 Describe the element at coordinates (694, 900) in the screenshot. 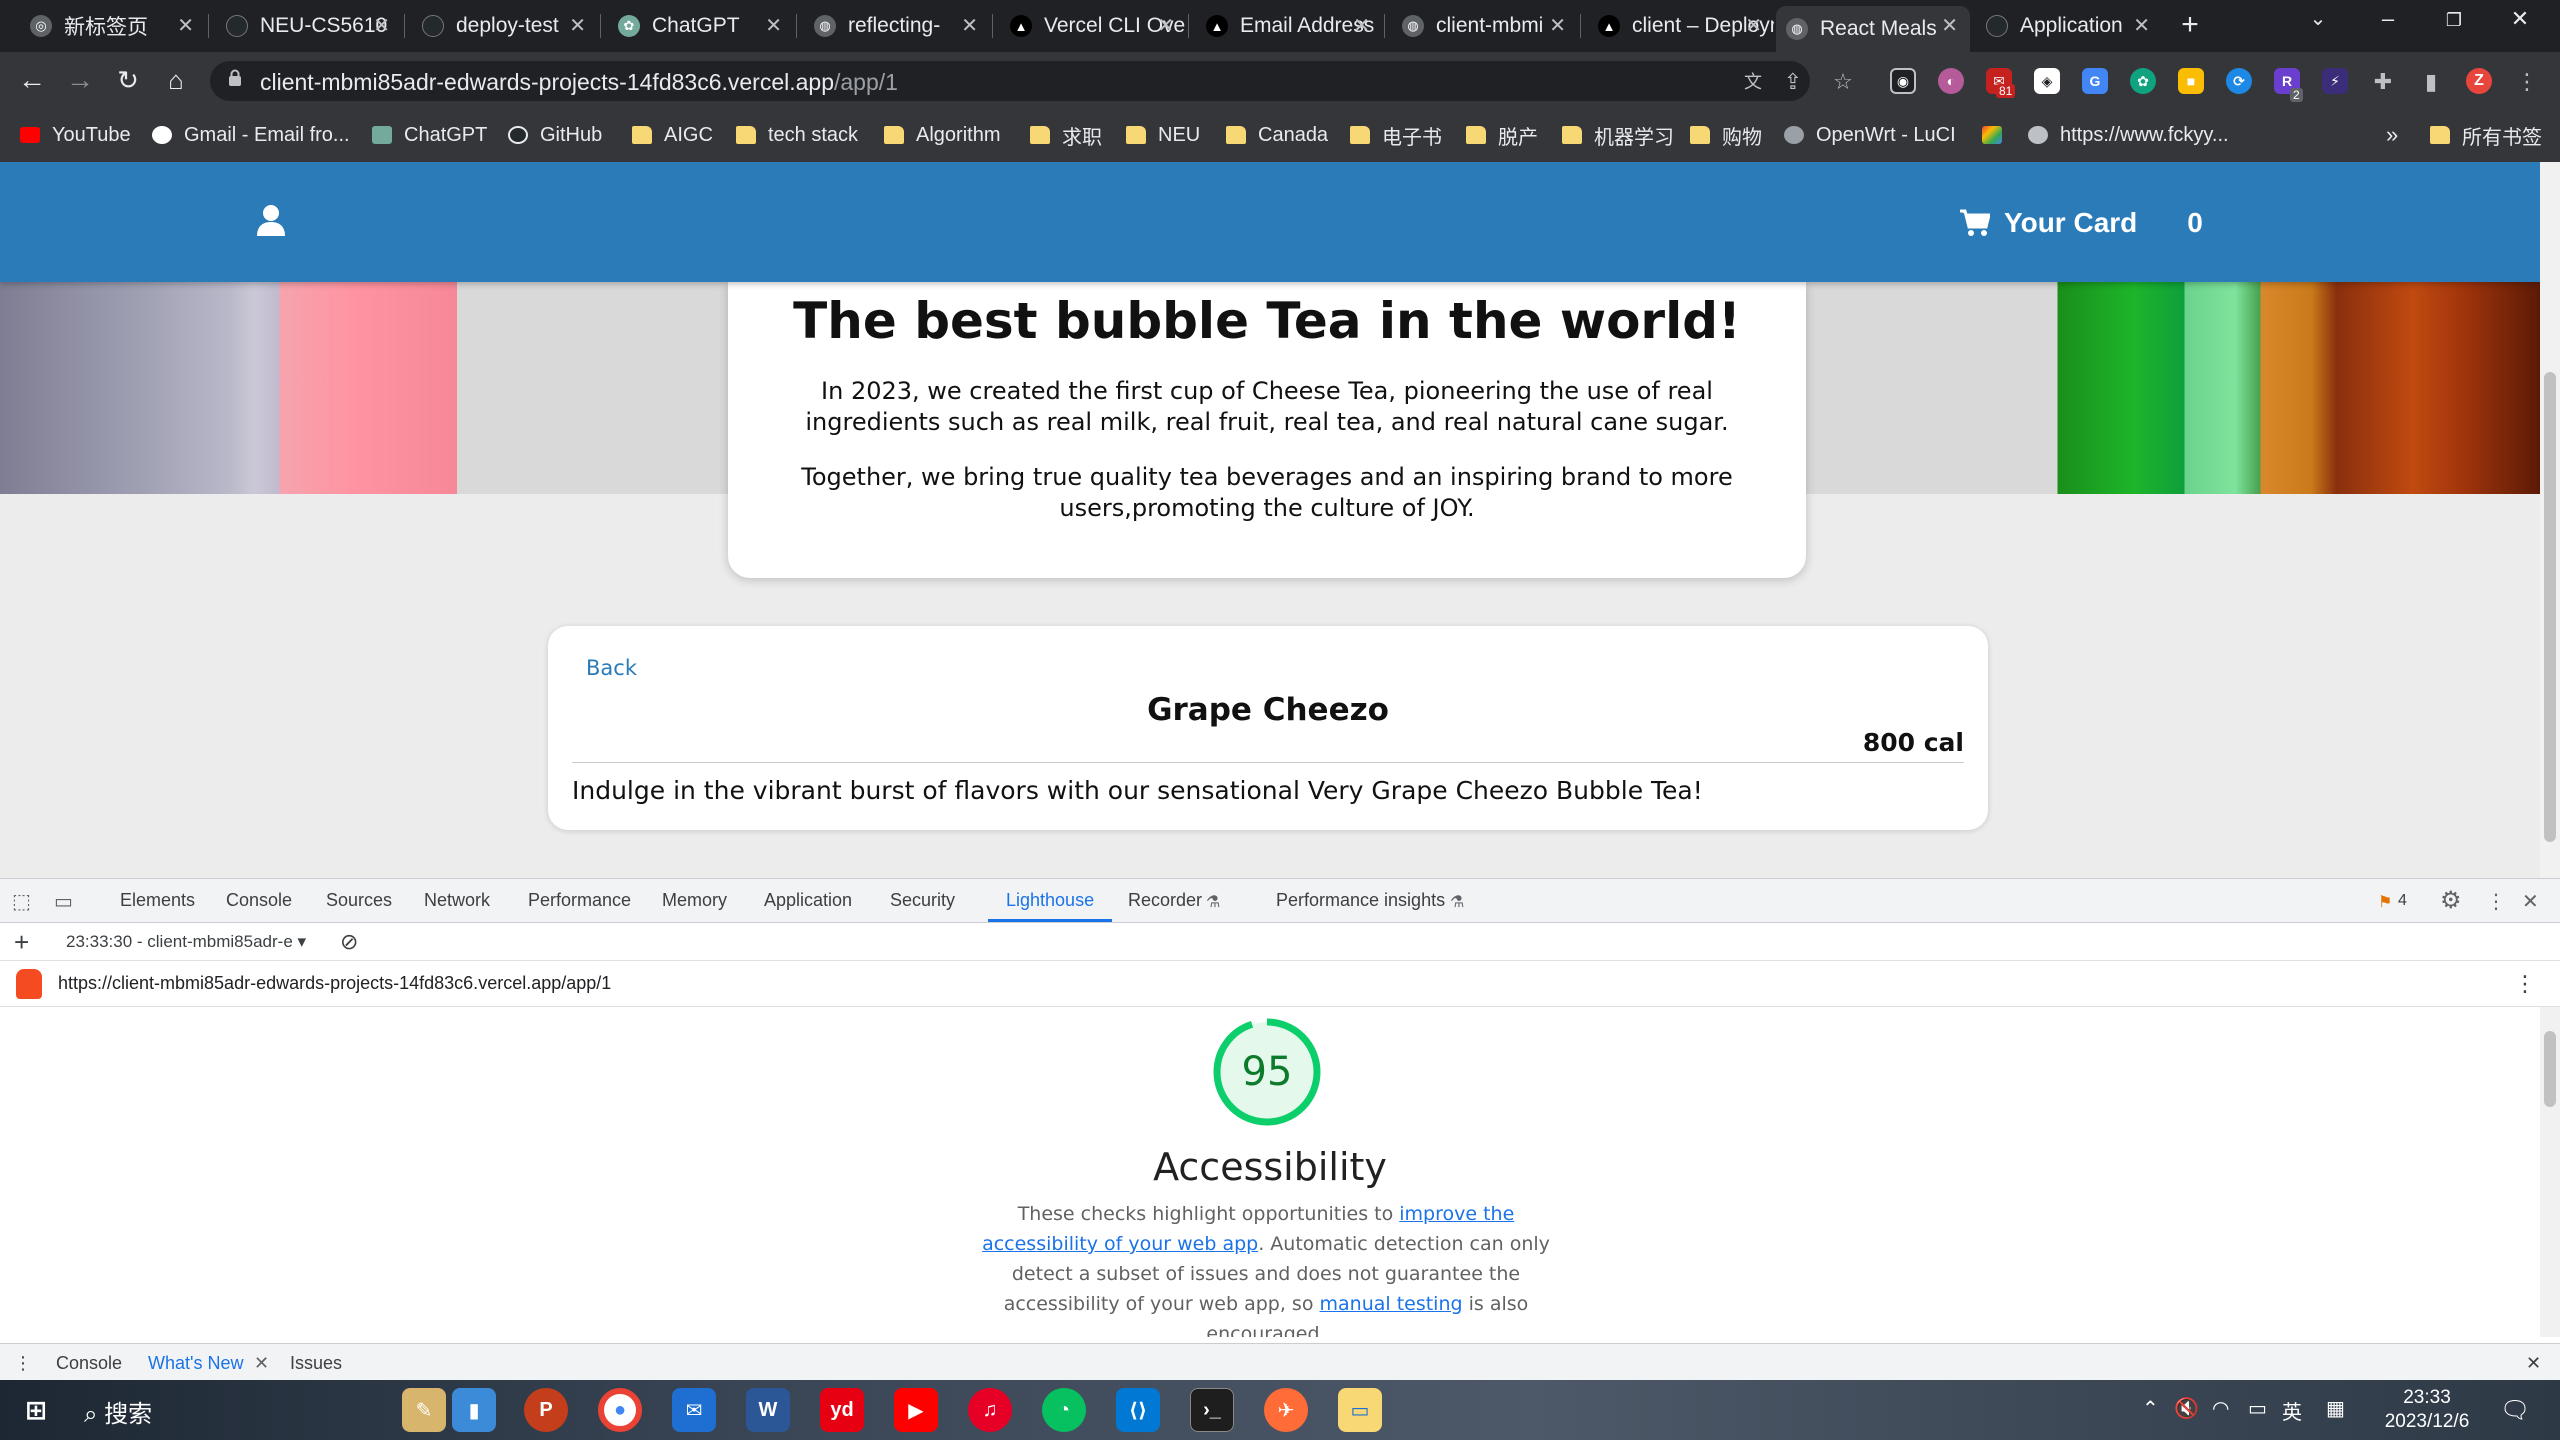

I see `devtools-tab-memory: Memory` at that location.